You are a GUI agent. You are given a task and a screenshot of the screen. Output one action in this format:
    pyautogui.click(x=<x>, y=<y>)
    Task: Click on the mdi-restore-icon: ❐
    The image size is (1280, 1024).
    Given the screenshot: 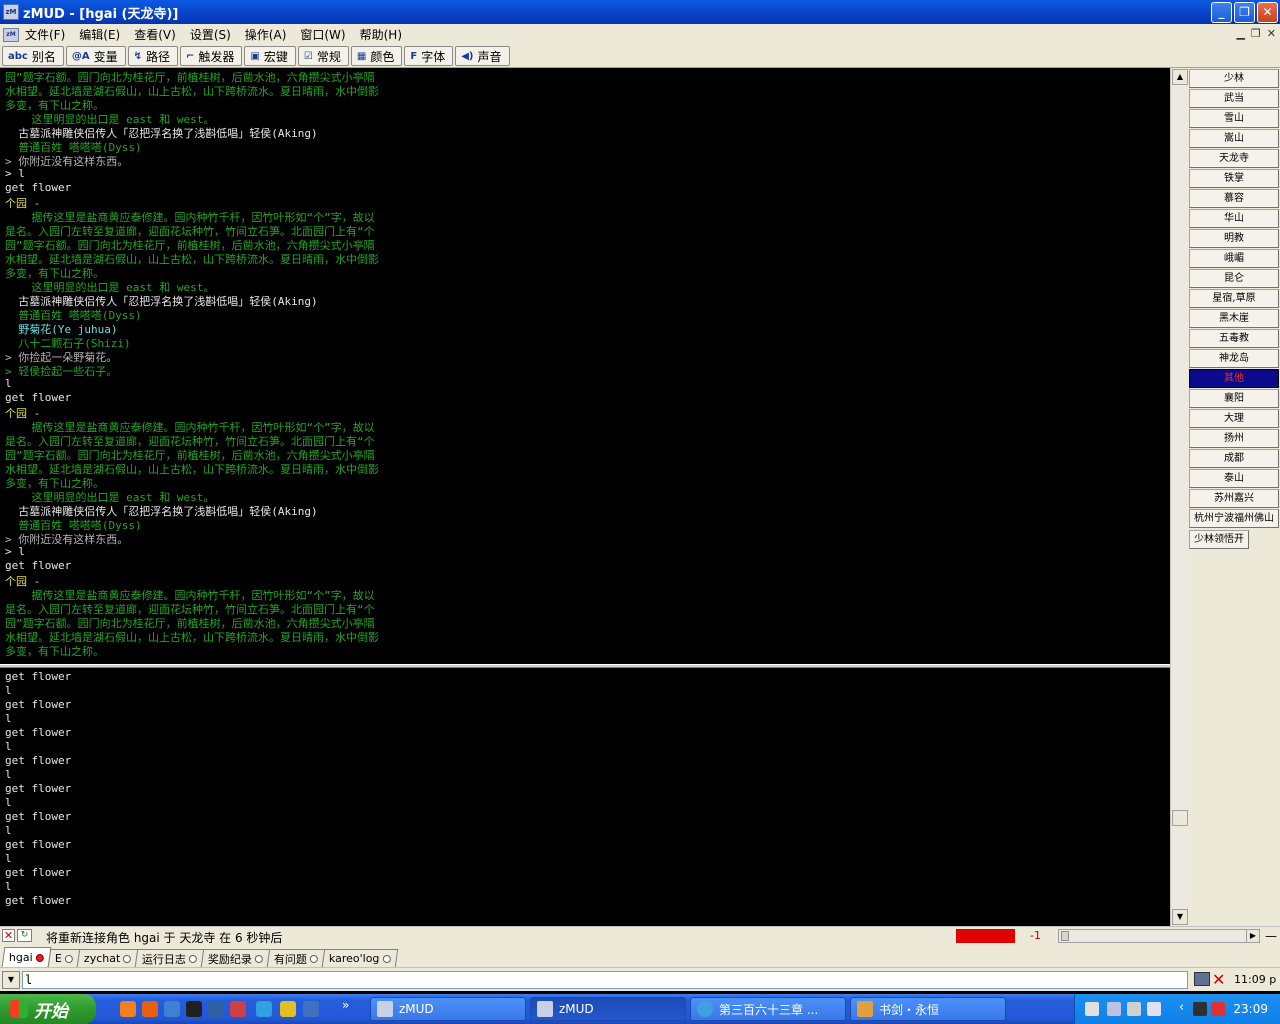 What is the action you would take?
    pyautogui.click(x=1256, y=33)
    